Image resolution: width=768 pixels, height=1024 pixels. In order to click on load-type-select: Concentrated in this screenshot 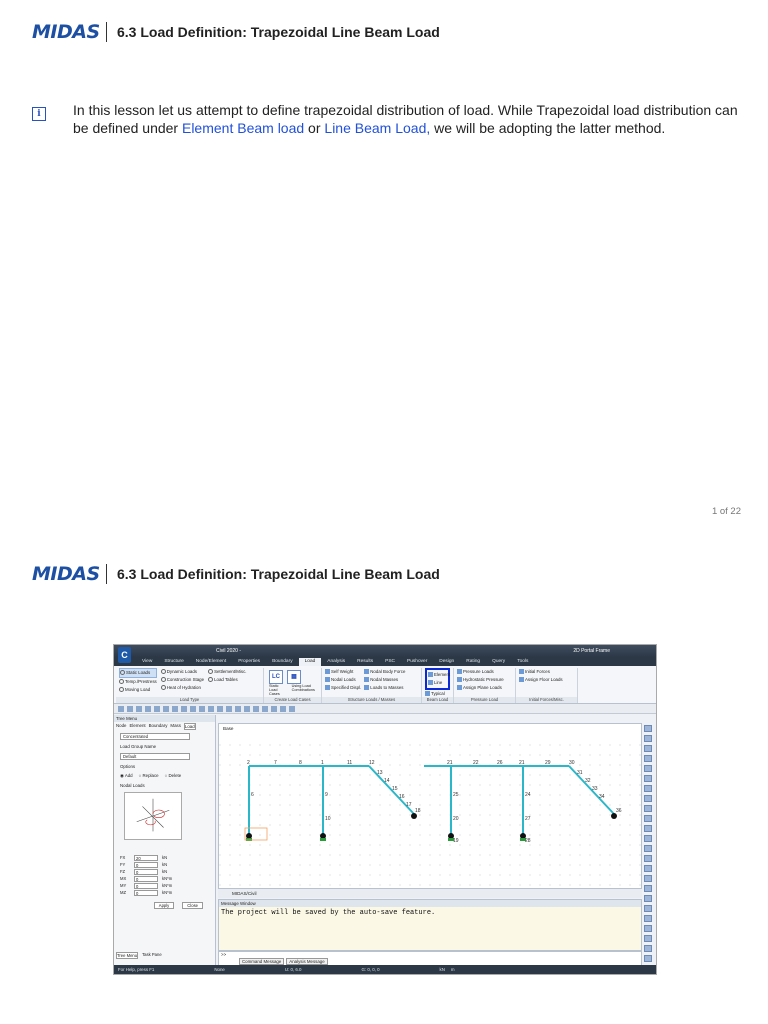, I will do `click(155, 736)`.